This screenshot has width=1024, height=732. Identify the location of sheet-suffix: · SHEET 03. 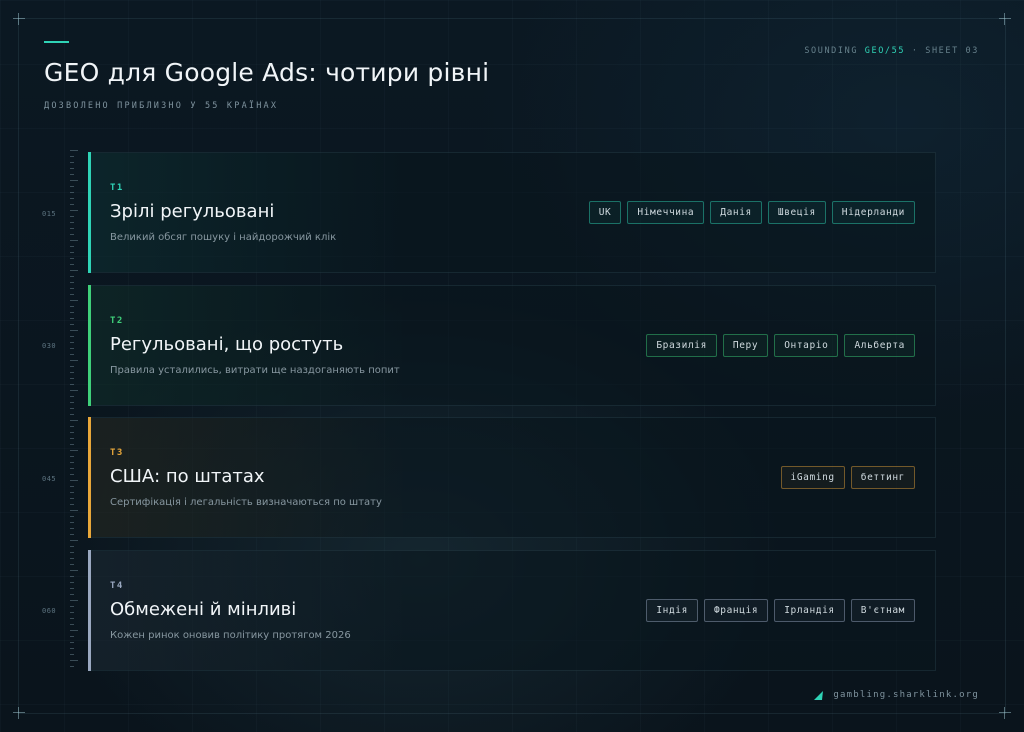
(945, 51).